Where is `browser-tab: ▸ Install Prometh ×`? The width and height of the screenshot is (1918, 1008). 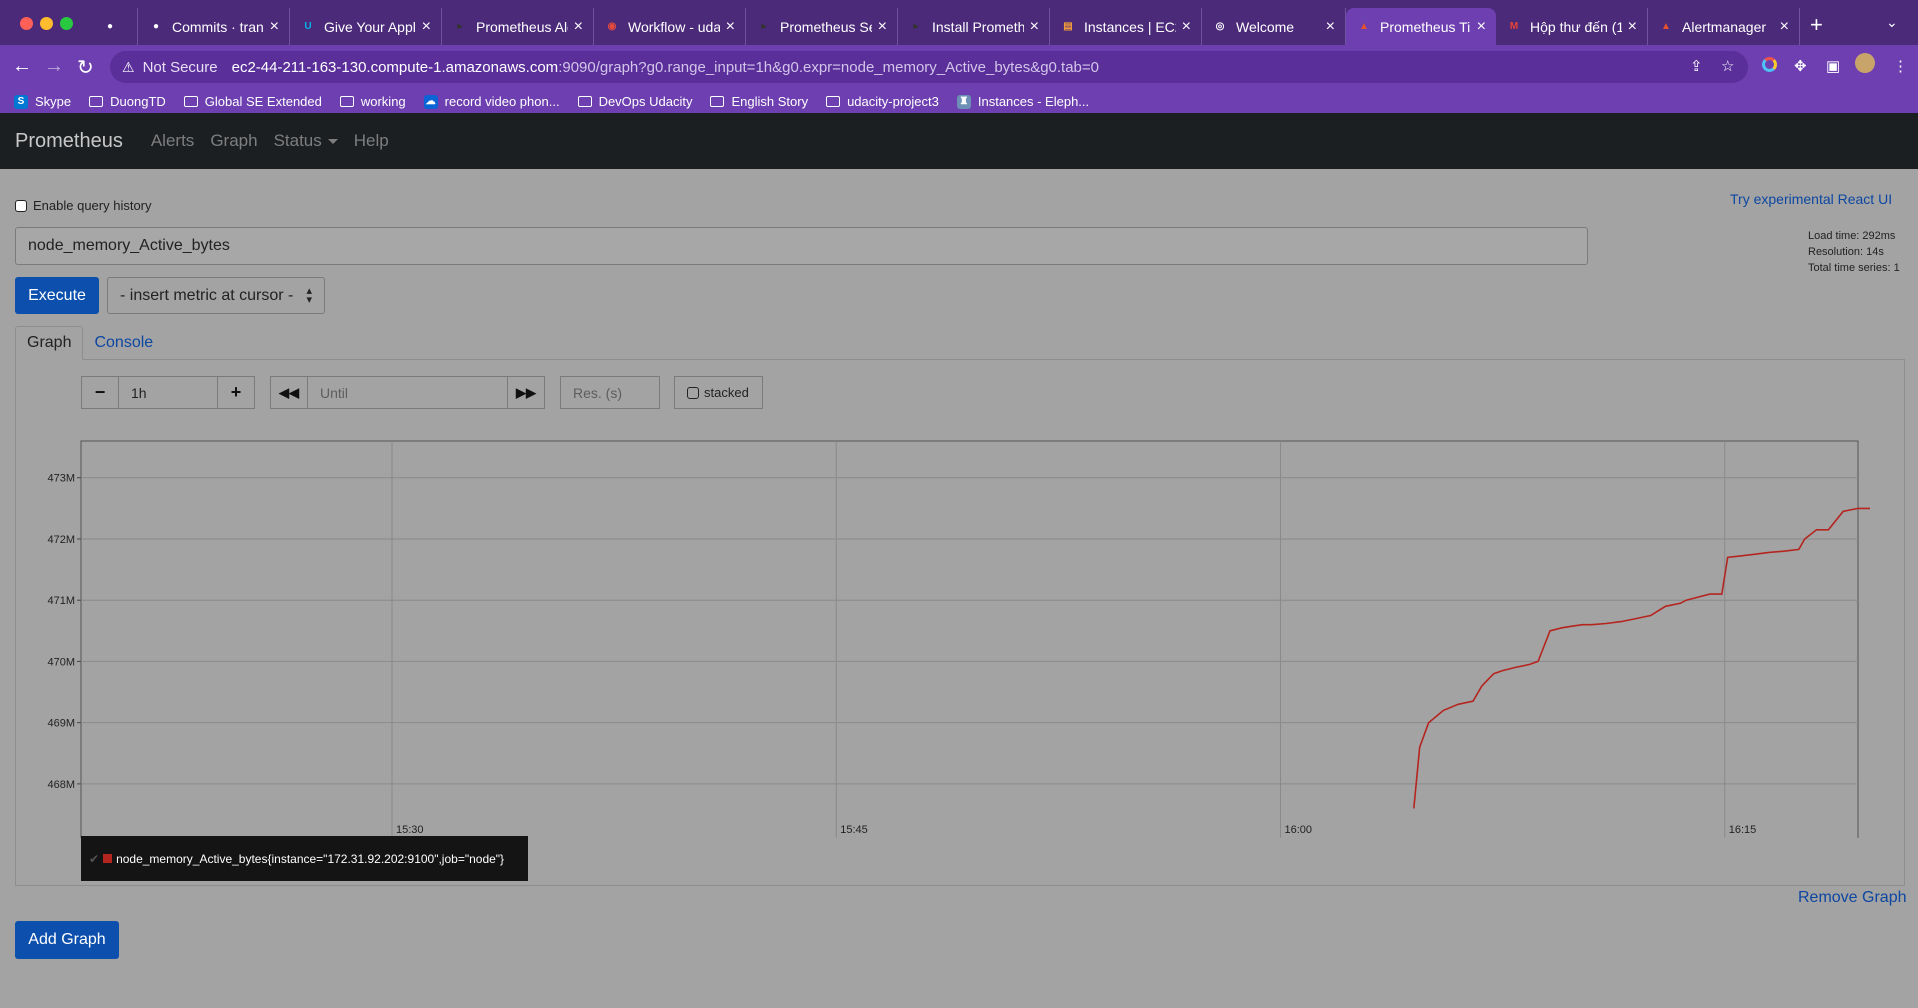 browser-tab: ▸ Install Prometh × is located at coordinates (974, 26).